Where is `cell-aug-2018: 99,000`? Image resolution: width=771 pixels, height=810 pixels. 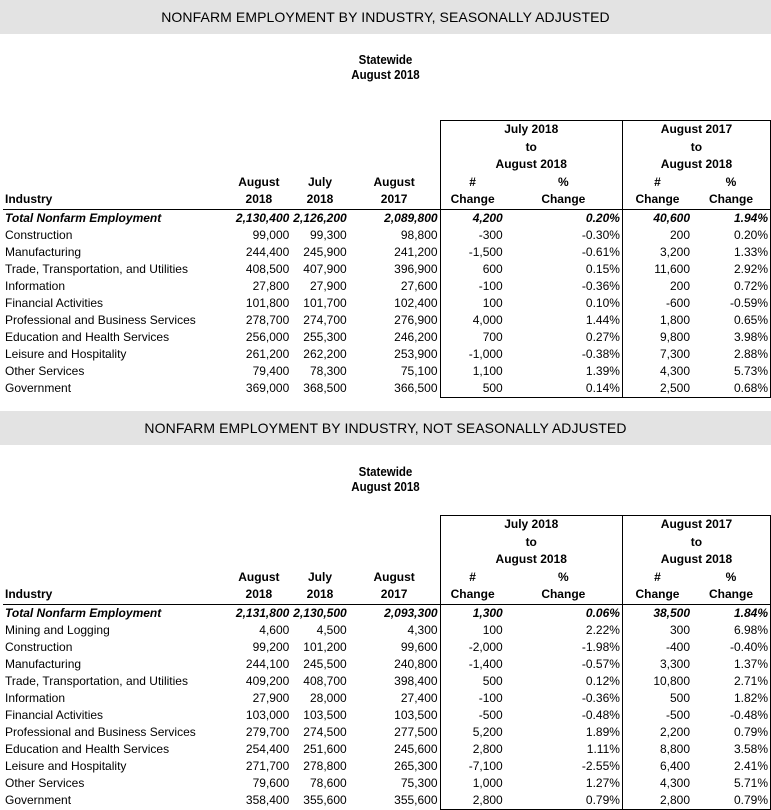
cell-aug-2018: 99,000 is located at coordinates (271, 234).